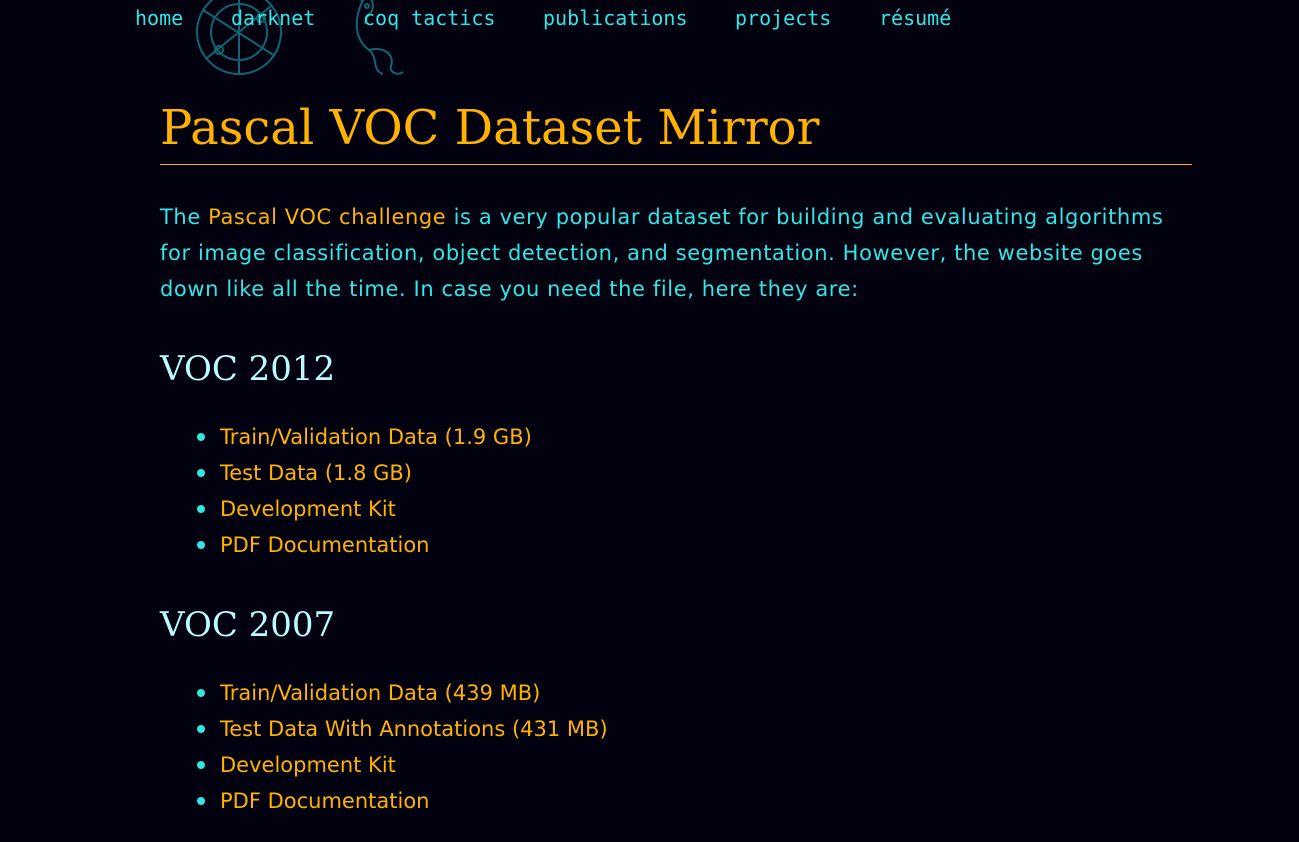 This screenshot has width=1299, height=842. I want to click on nav-darknet-link: darknet, so click(273, 18).